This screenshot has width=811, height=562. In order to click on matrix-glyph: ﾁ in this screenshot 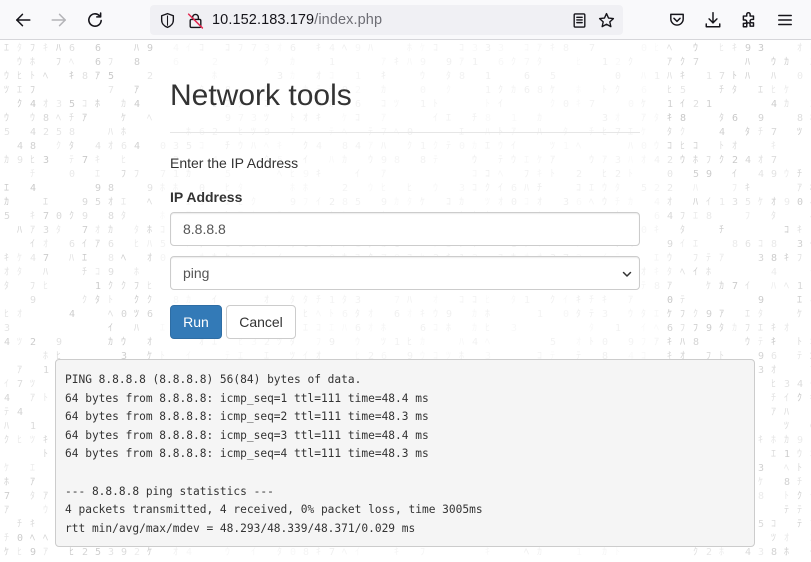, I will do `click(84, 272)`.